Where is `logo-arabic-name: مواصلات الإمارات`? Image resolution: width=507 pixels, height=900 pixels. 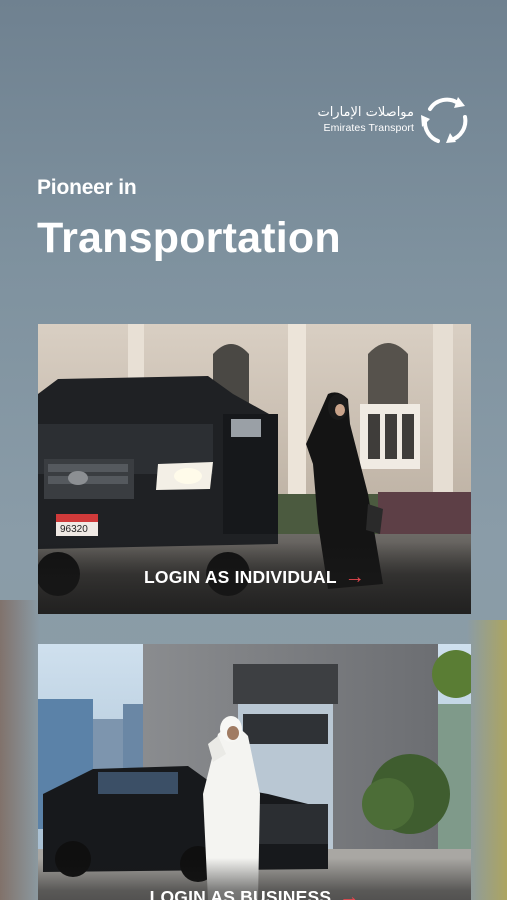
logo-arabic-name: مواصلات الإمارات is located at coordinates (365, 112).